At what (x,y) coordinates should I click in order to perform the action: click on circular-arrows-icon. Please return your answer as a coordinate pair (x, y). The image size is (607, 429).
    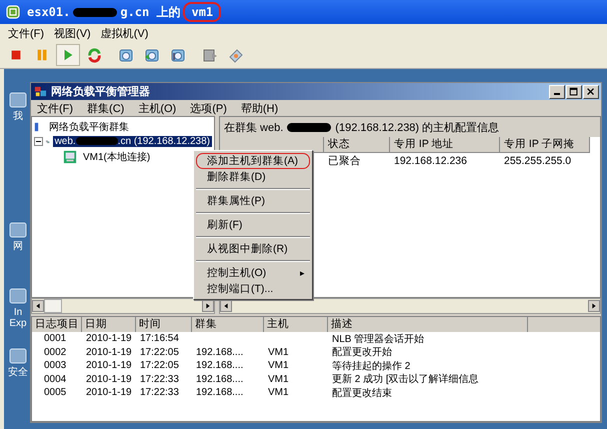
    Looking at the image, I should click on (94, 55).